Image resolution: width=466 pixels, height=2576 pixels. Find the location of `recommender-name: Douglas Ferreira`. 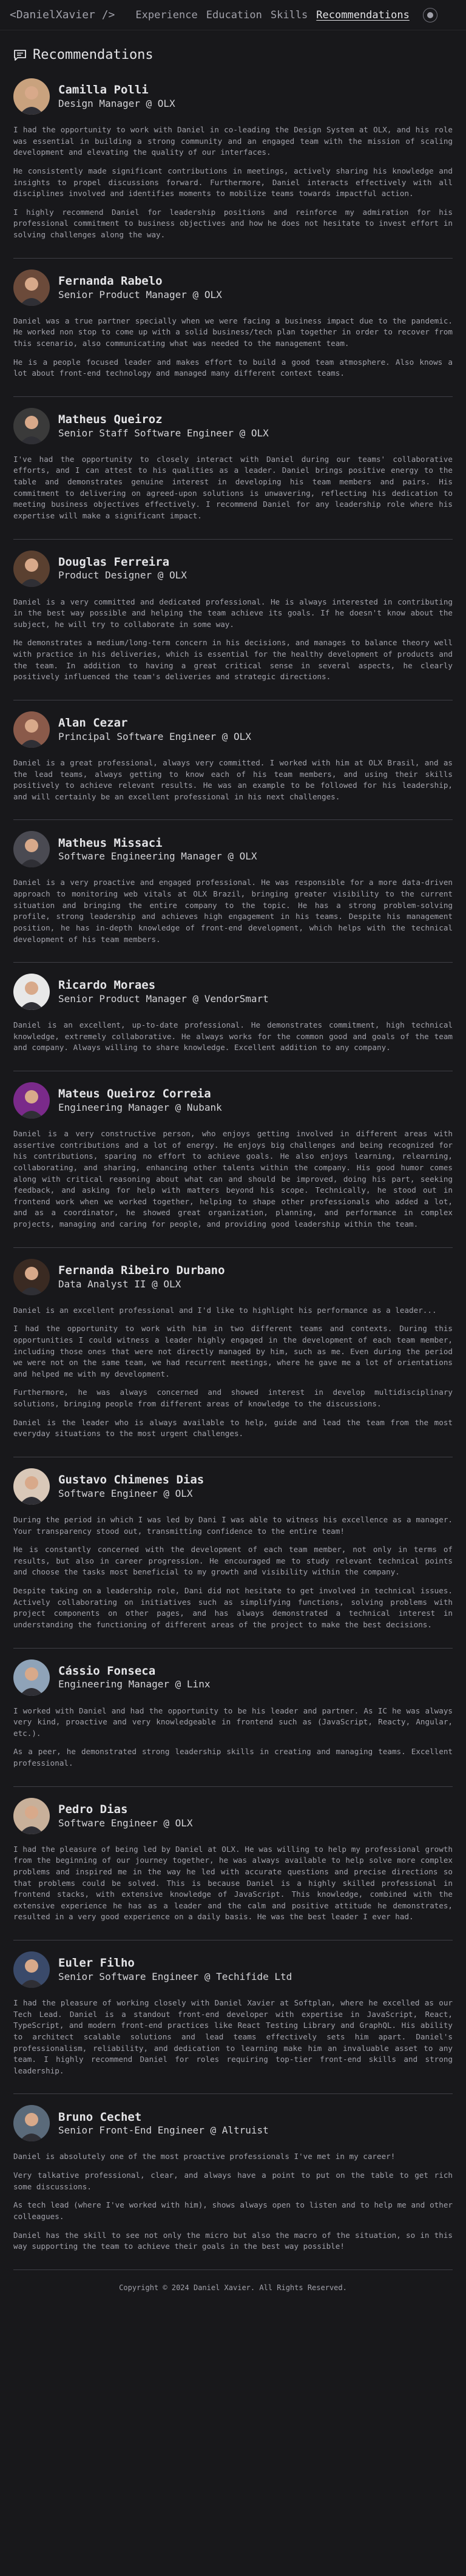

recommender-name: Douglas Ferreira is located at coordinates (114, 562).